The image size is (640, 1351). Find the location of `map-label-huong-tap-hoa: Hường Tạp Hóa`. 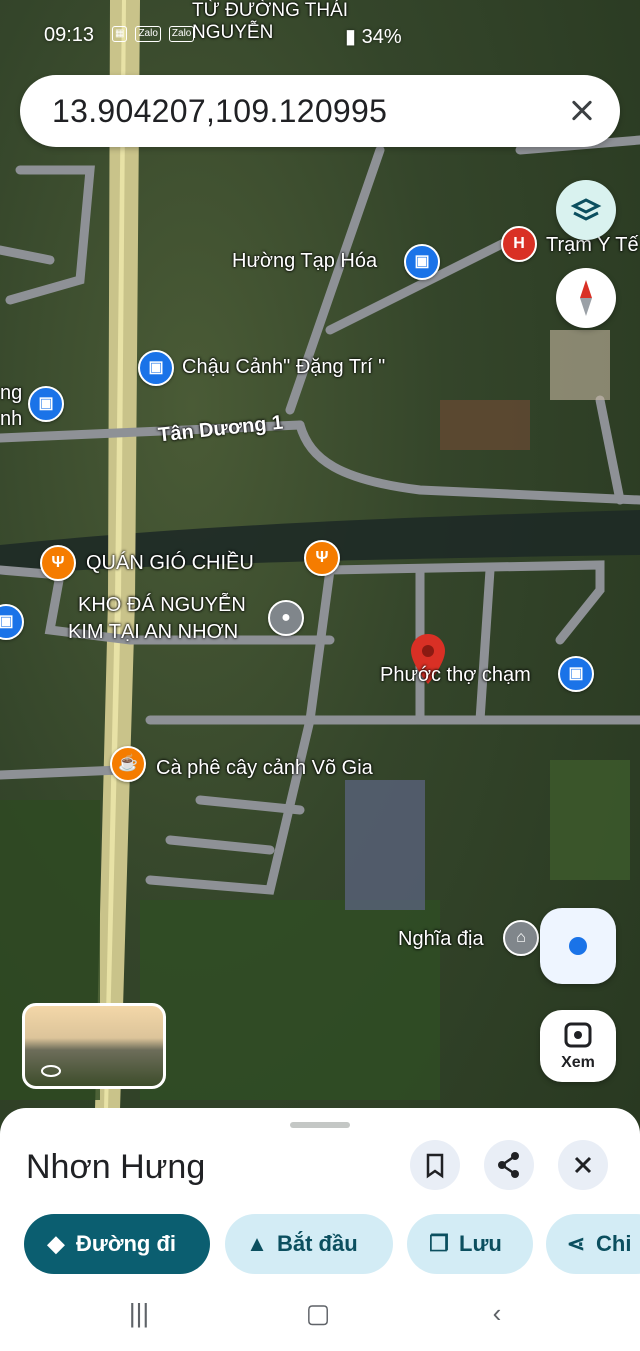

map-label-huong-tap-hoa: Hường Tạp Hóa is located at coordinates (304, 261).